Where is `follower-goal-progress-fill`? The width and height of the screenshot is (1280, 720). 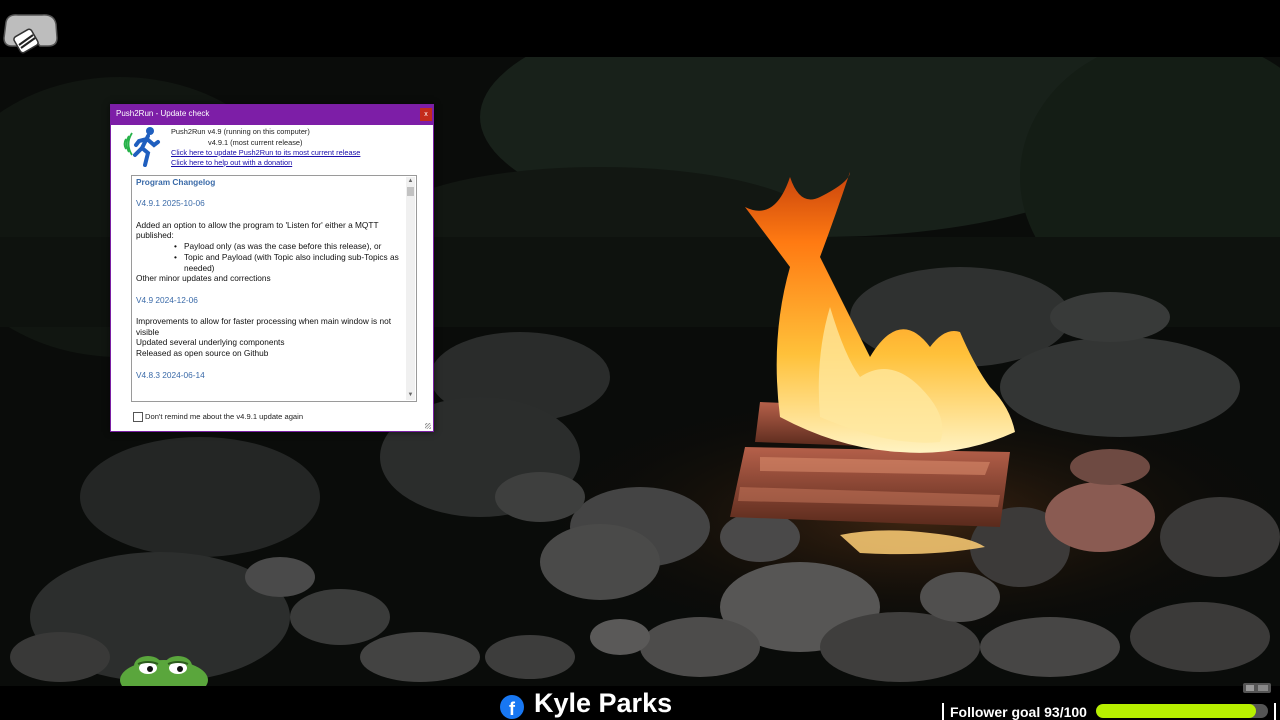
follower-goal-progress-fill is located at coordinates (1176, 711).